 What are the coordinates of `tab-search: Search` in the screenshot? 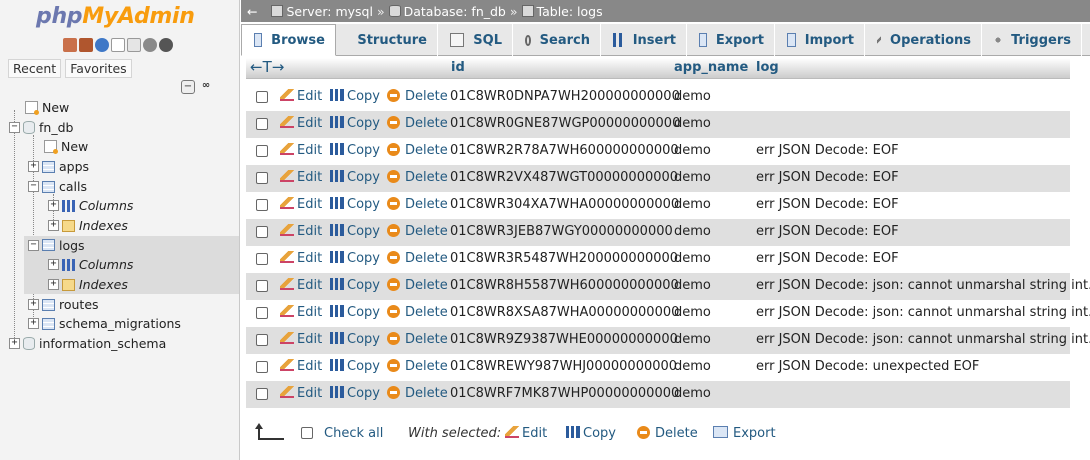 It's located at (557, 40).